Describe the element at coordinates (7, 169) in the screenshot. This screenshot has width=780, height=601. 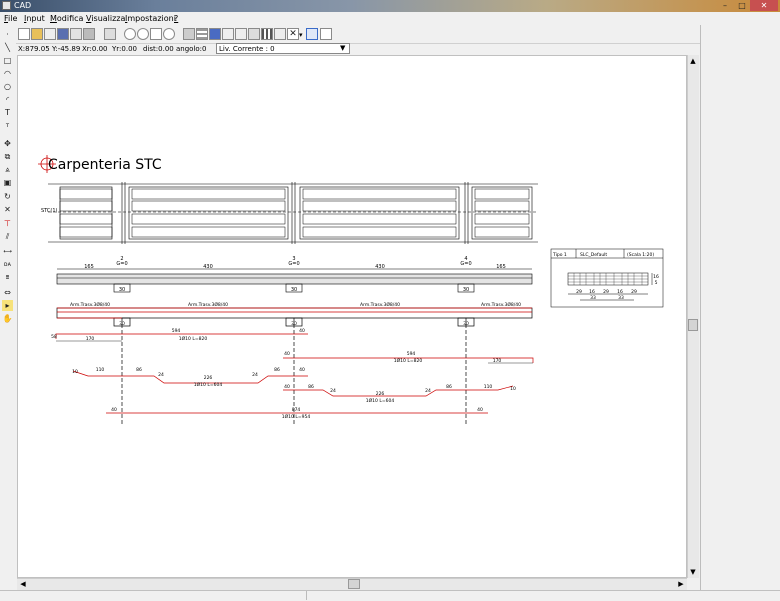
I see `mirror-icon: ⩓` at that location.